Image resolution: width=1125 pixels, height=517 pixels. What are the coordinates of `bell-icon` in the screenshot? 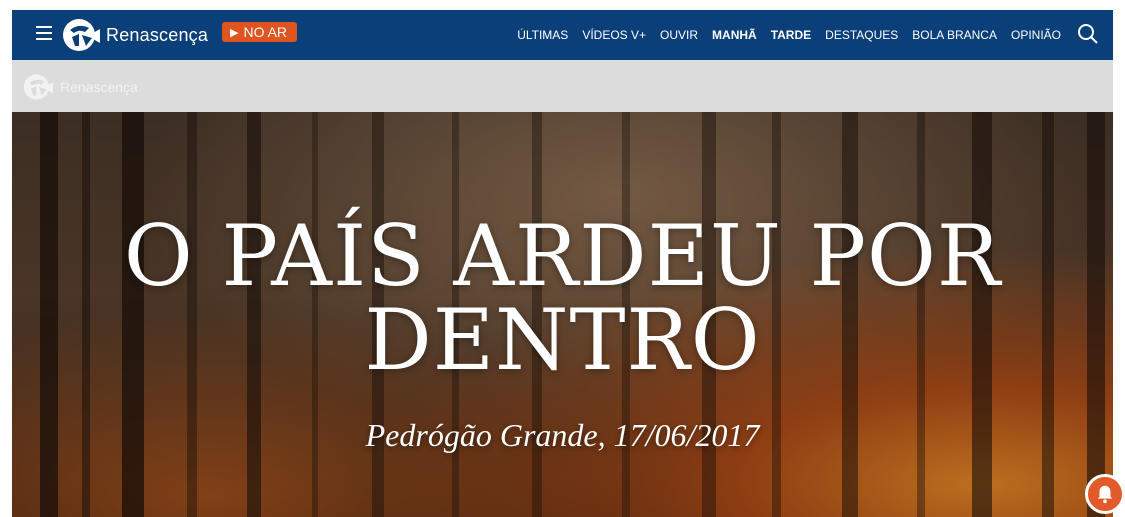 It's located at (1105, 494).